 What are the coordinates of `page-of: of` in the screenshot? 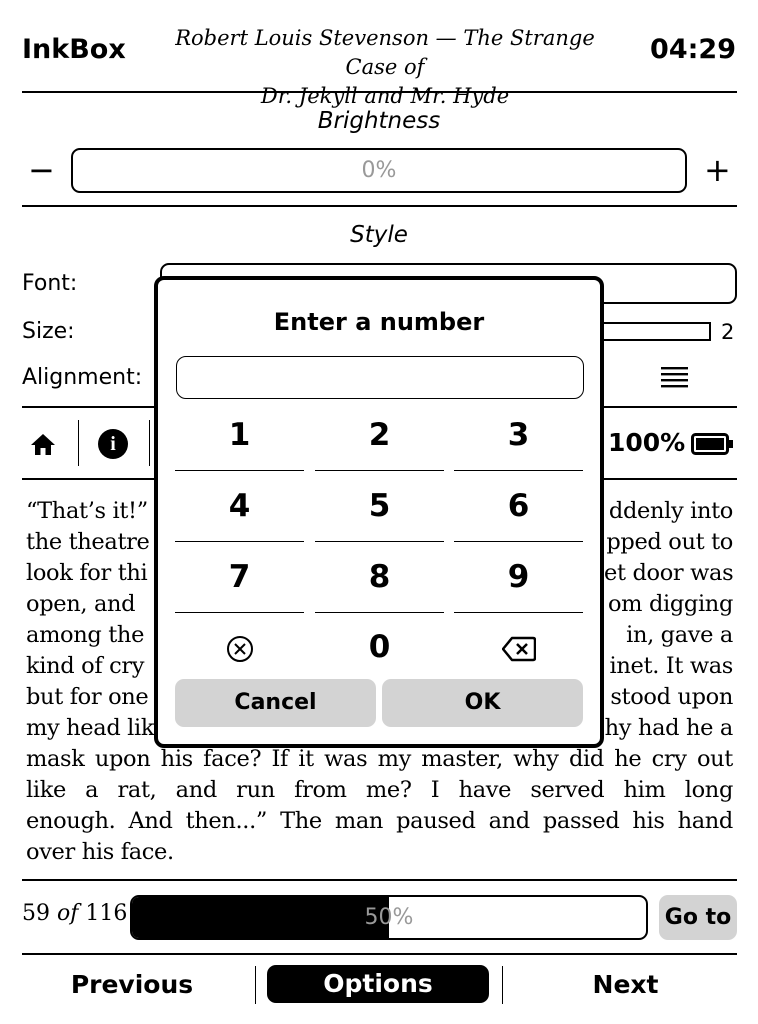 It's located at (68, 913).